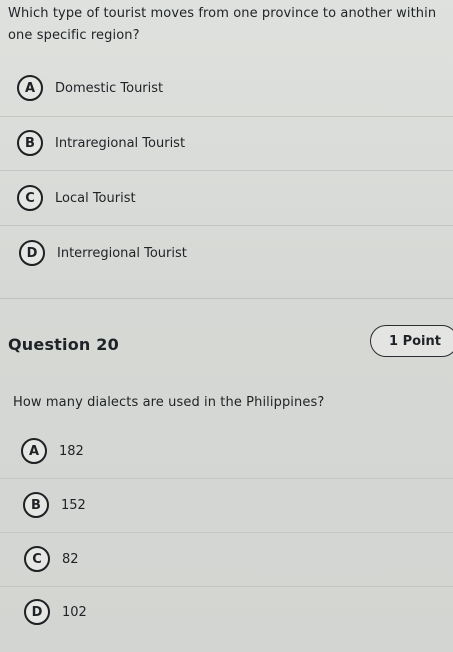 This screenshot has height=652, width=453. I want to click on q19-option-d-label: Interregional Tourist, so click(122, 253).